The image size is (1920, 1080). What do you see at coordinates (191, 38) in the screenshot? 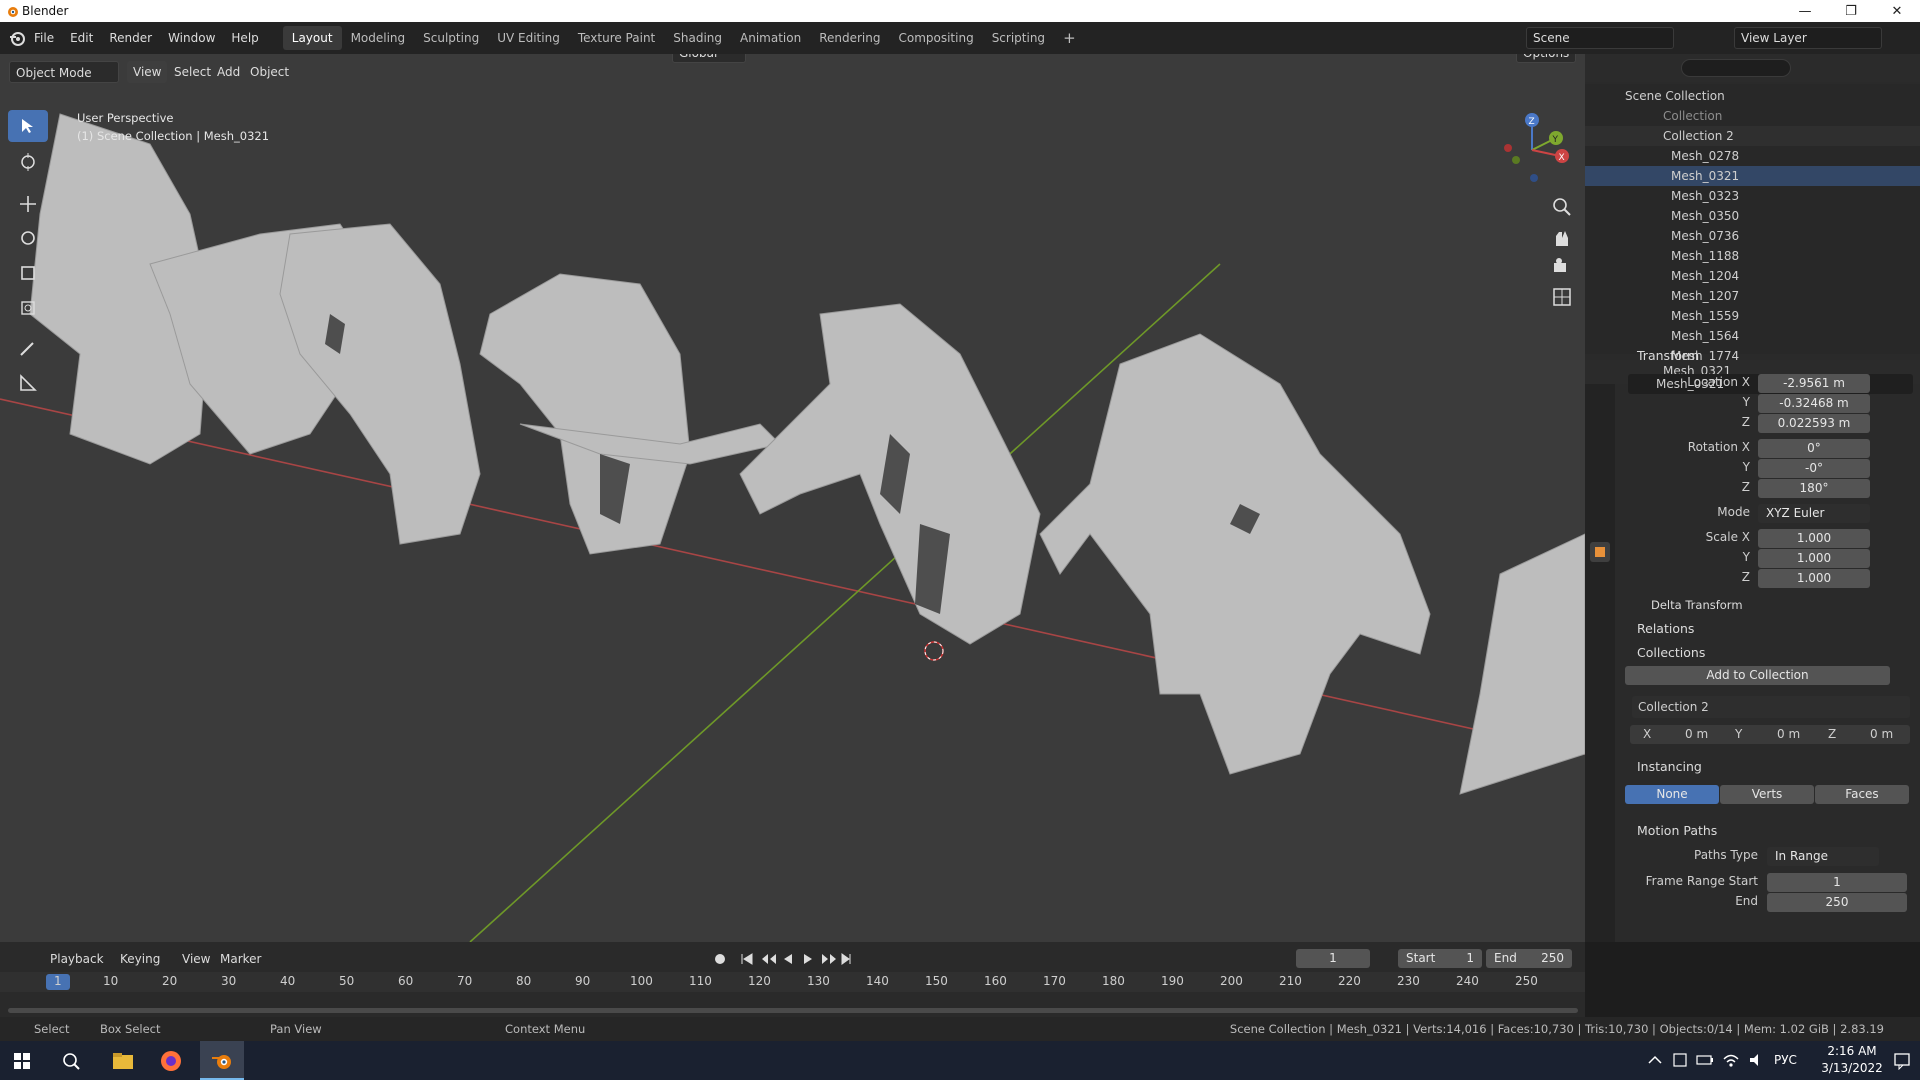
I see `menu-window: Window` at bounding box center [191, 38].